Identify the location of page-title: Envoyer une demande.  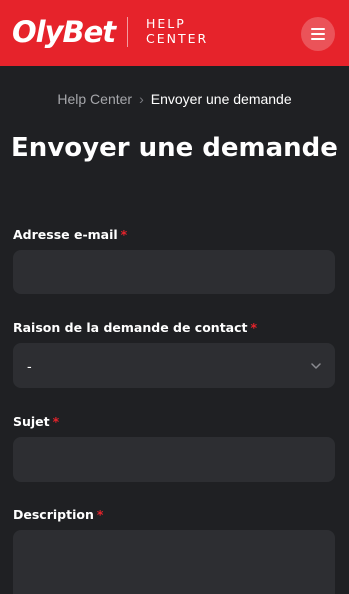
(174, 148).